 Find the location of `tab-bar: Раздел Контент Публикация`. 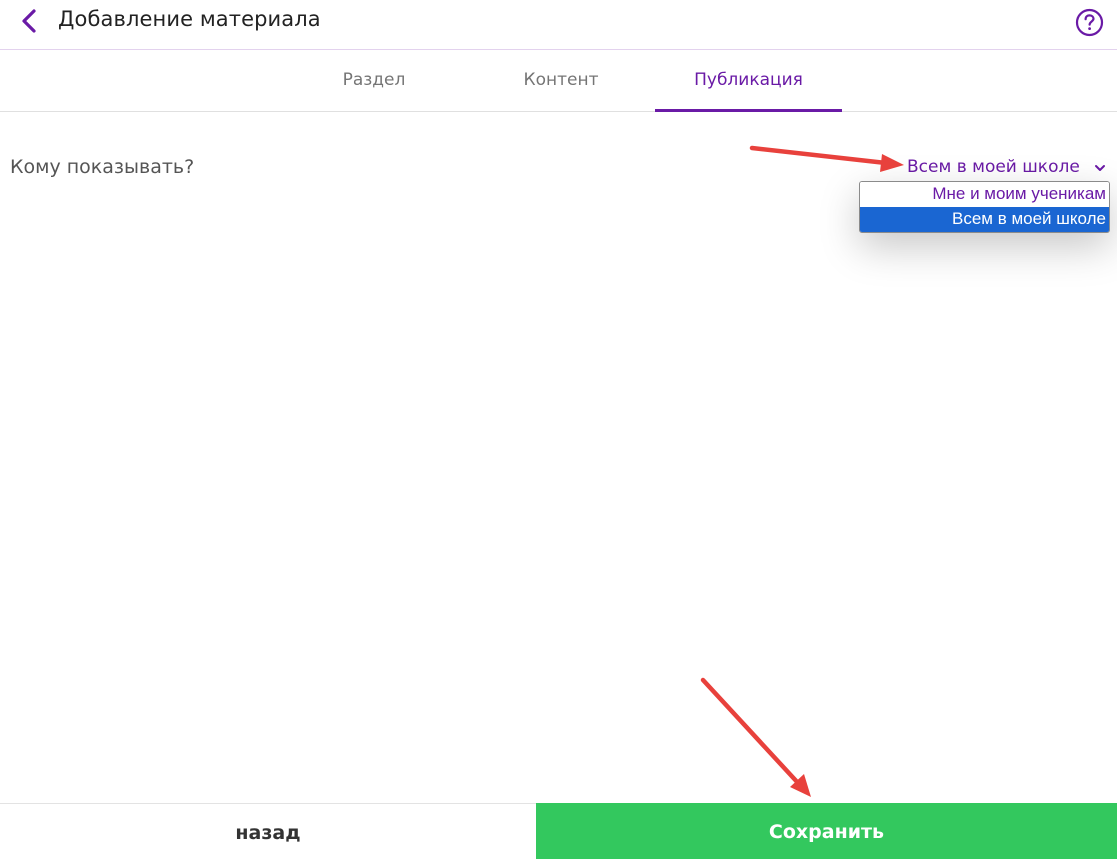

tab-bar: Раздел Контент Публикация is located at coordinates (558, 81).